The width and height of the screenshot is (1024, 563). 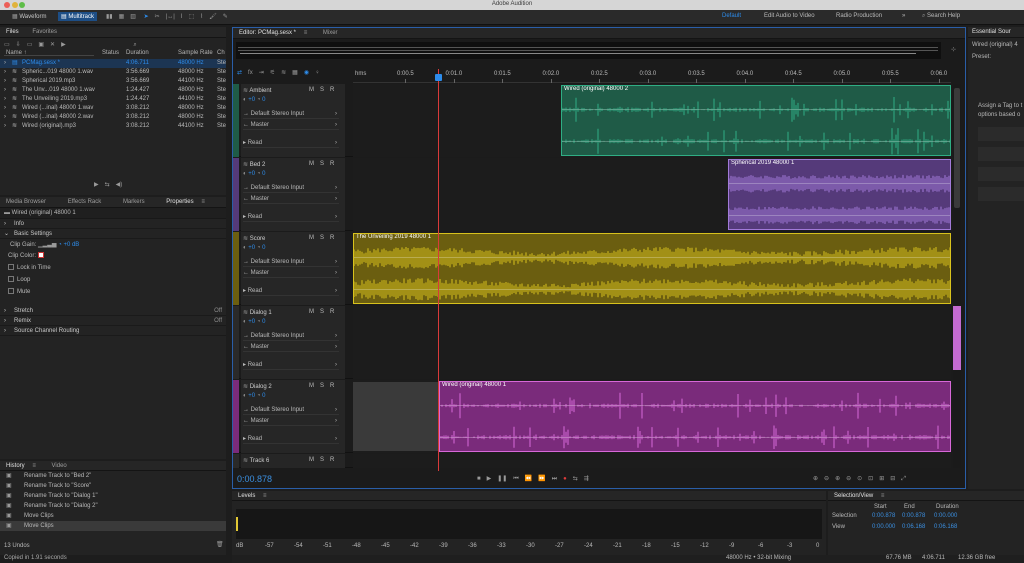 I want to click on pause-icon: ❚❚, so click(x=502, y=478).